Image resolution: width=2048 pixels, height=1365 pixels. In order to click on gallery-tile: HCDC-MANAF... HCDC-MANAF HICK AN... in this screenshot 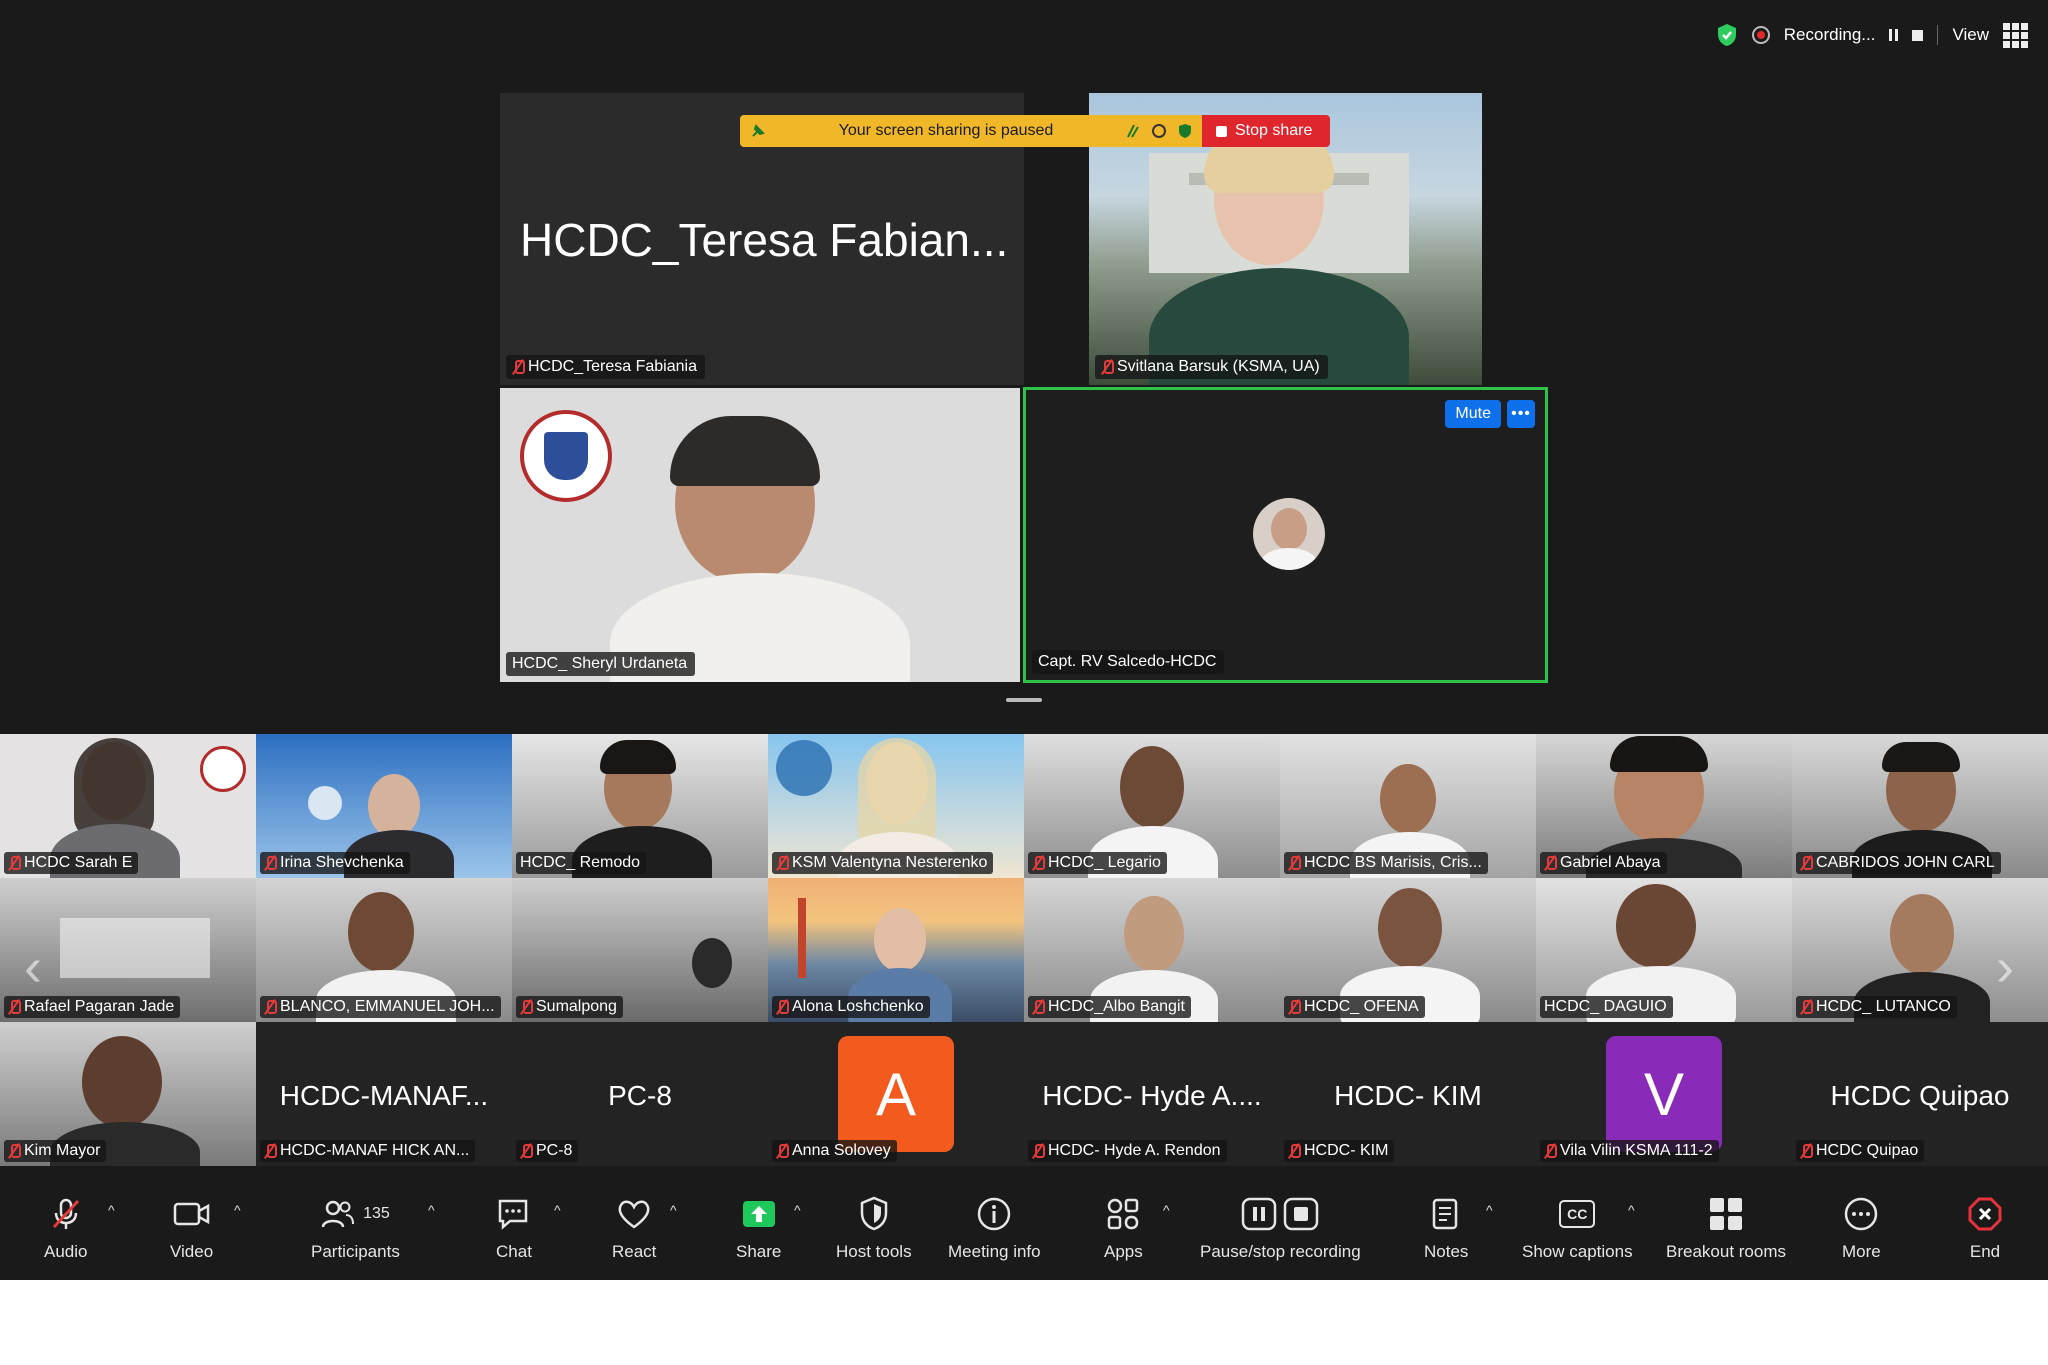, I will do `click(384, 1094)`.